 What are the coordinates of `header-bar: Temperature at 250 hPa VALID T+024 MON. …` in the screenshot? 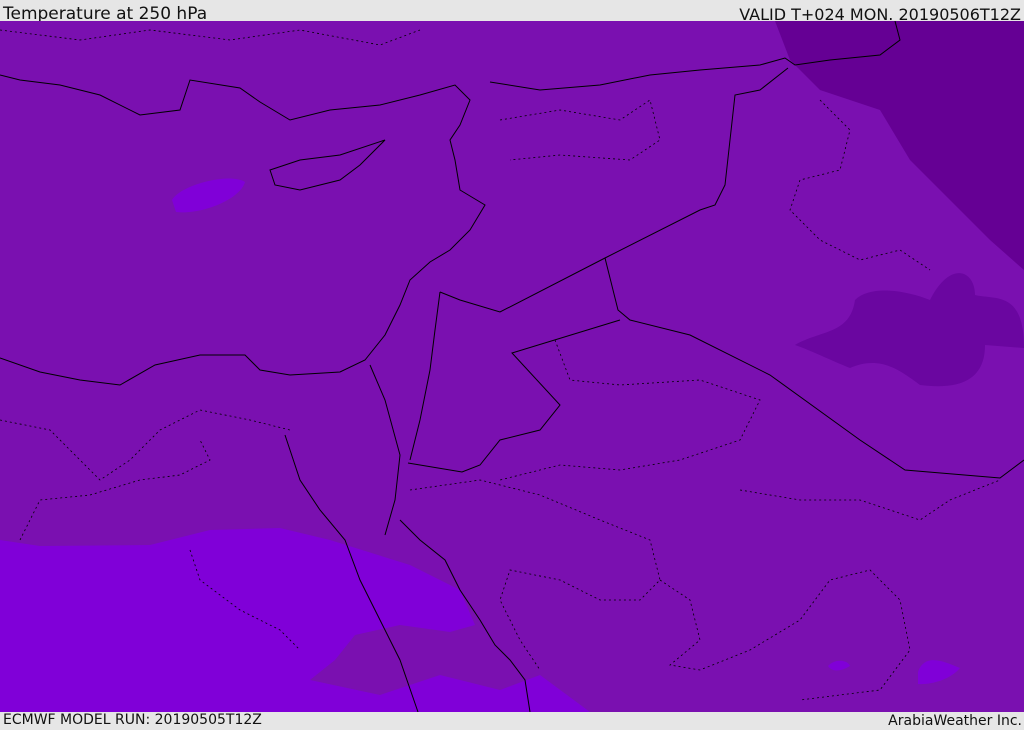 It's located at (512, 12).